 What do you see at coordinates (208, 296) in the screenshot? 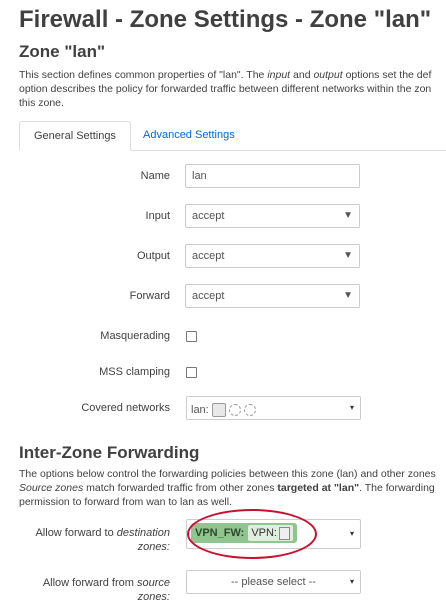
I see `forward-policy-value: accept` at bounding box center [208, 296].